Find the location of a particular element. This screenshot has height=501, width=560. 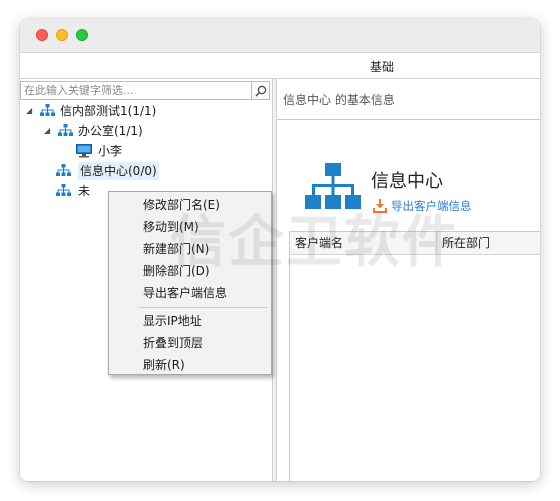

tree-node-office: ◢ 办公室(1/1) is located at coordinates (132, 131).